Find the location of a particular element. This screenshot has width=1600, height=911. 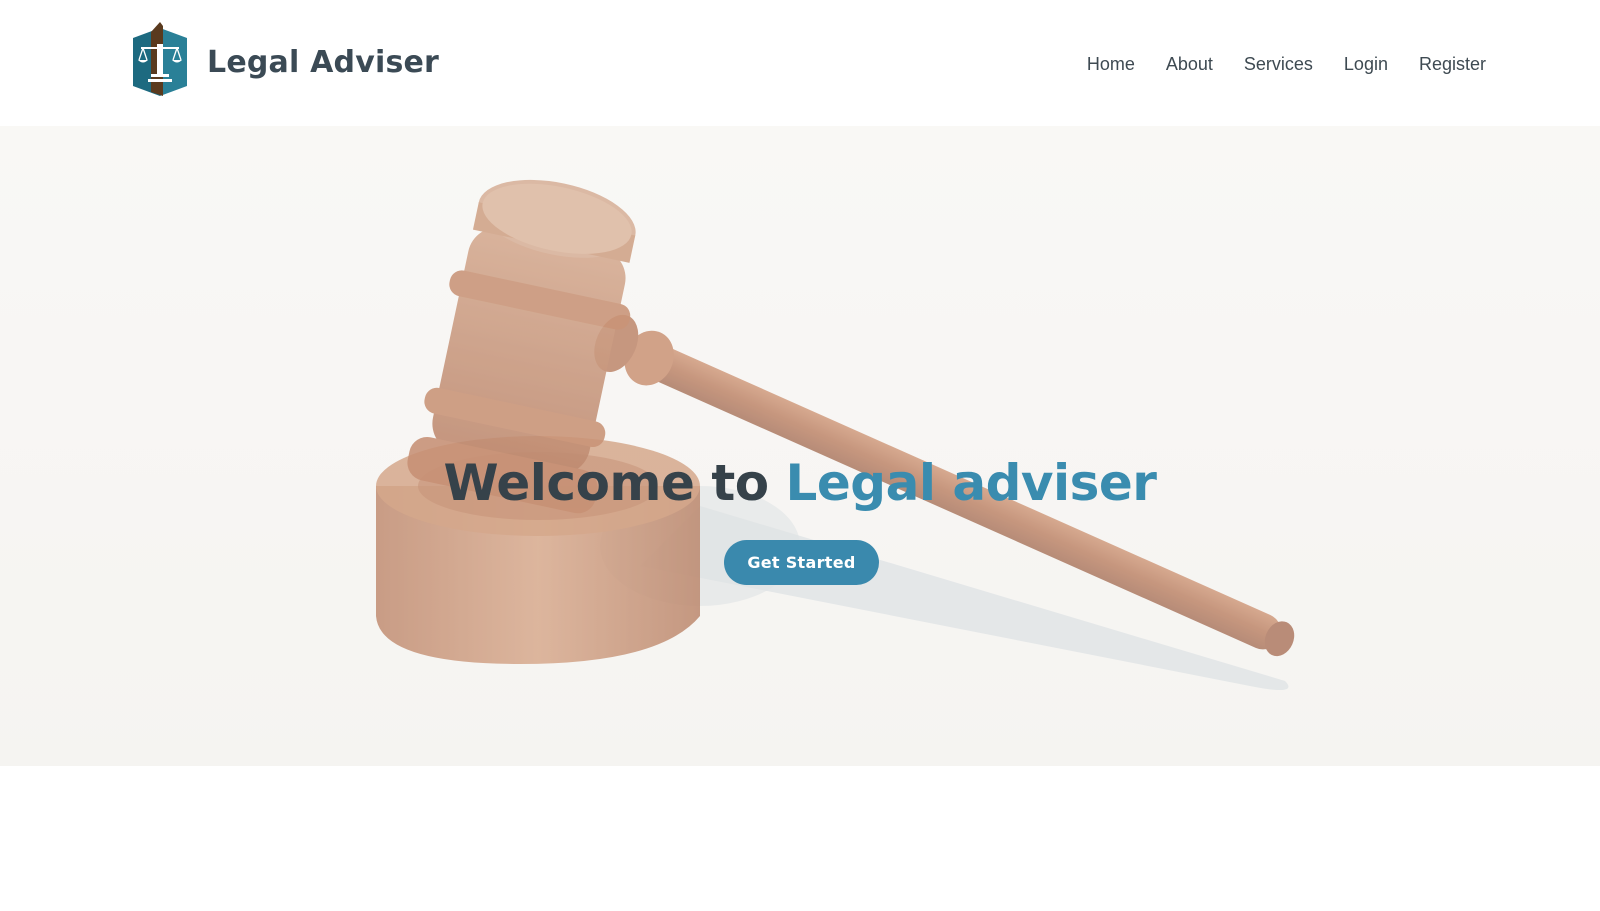

scales-of-justice-building-icon is located at coordinates (160, 59).